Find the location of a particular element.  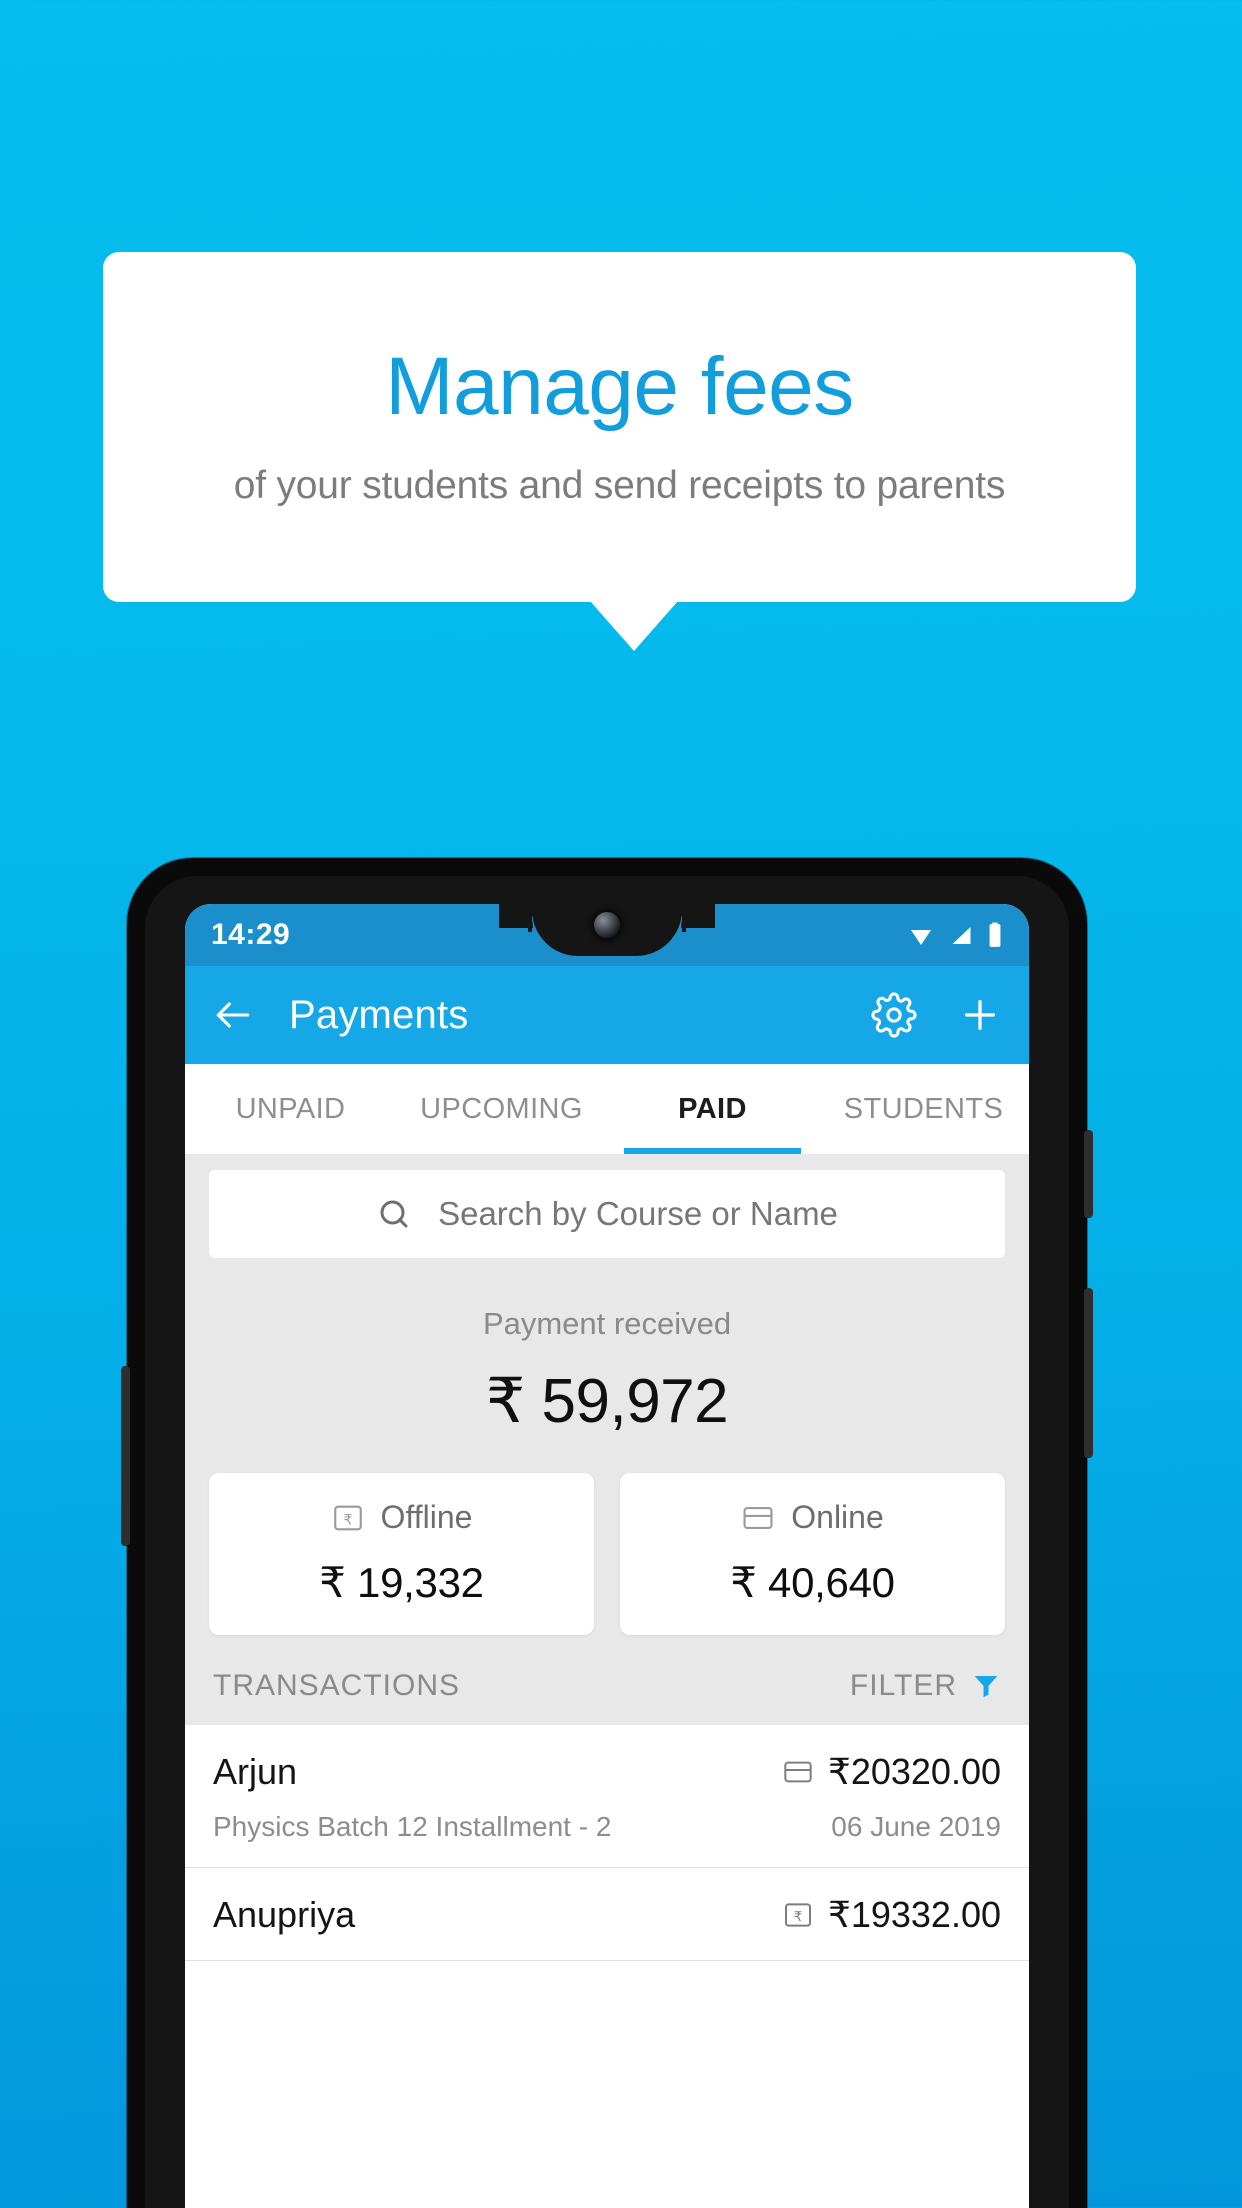

transactions-header: TRANSACTIONS FILTER is located at coordinates (607, 1680).